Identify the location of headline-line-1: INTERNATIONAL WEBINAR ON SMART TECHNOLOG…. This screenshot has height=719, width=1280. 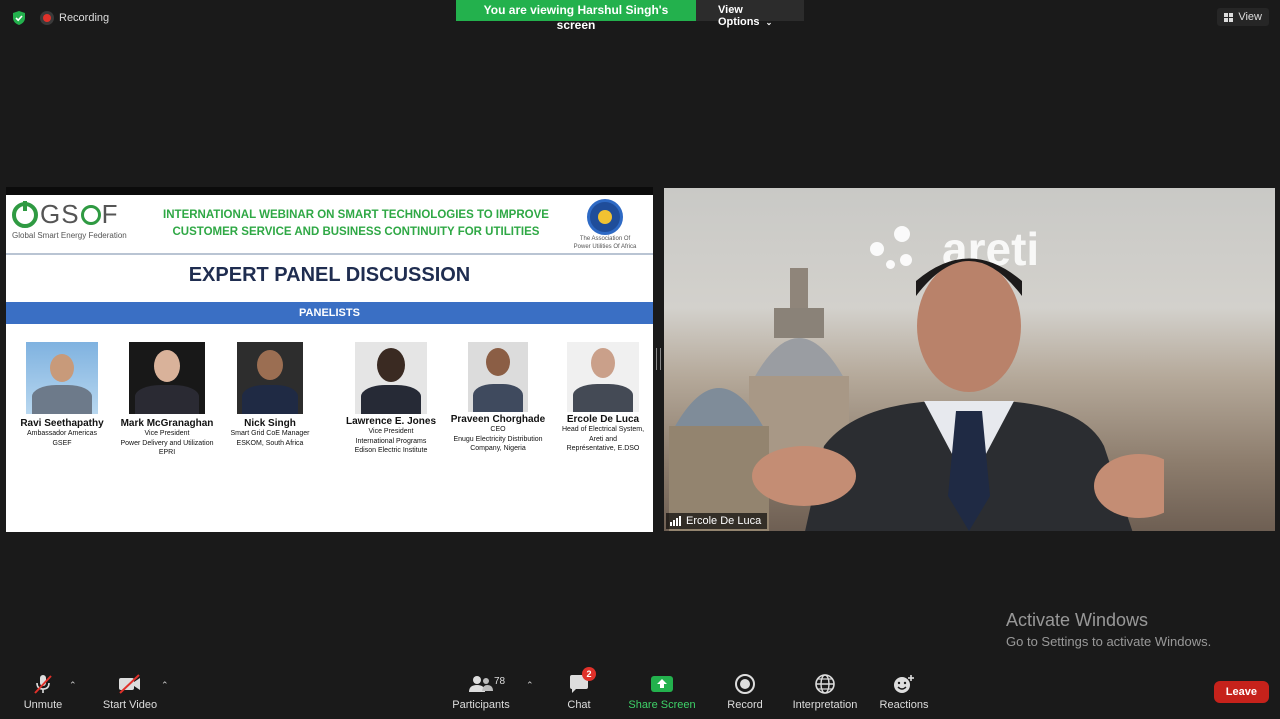
(356, 215).